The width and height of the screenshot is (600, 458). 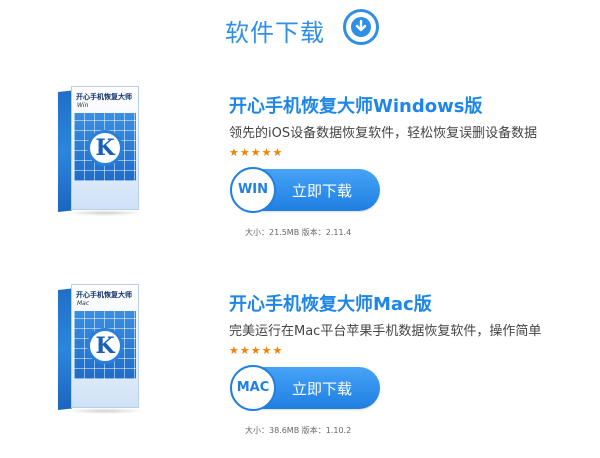 I want to click on product-title: 开心手机恢复大师Mac版, so click(x=330, y=303).